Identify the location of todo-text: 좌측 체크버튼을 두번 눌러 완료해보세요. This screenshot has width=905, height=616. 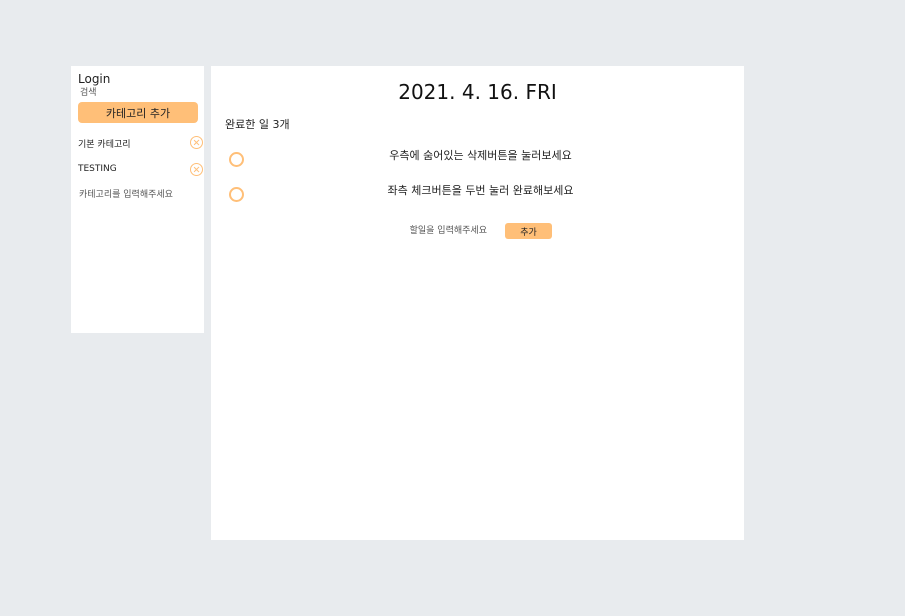
(480, 190).